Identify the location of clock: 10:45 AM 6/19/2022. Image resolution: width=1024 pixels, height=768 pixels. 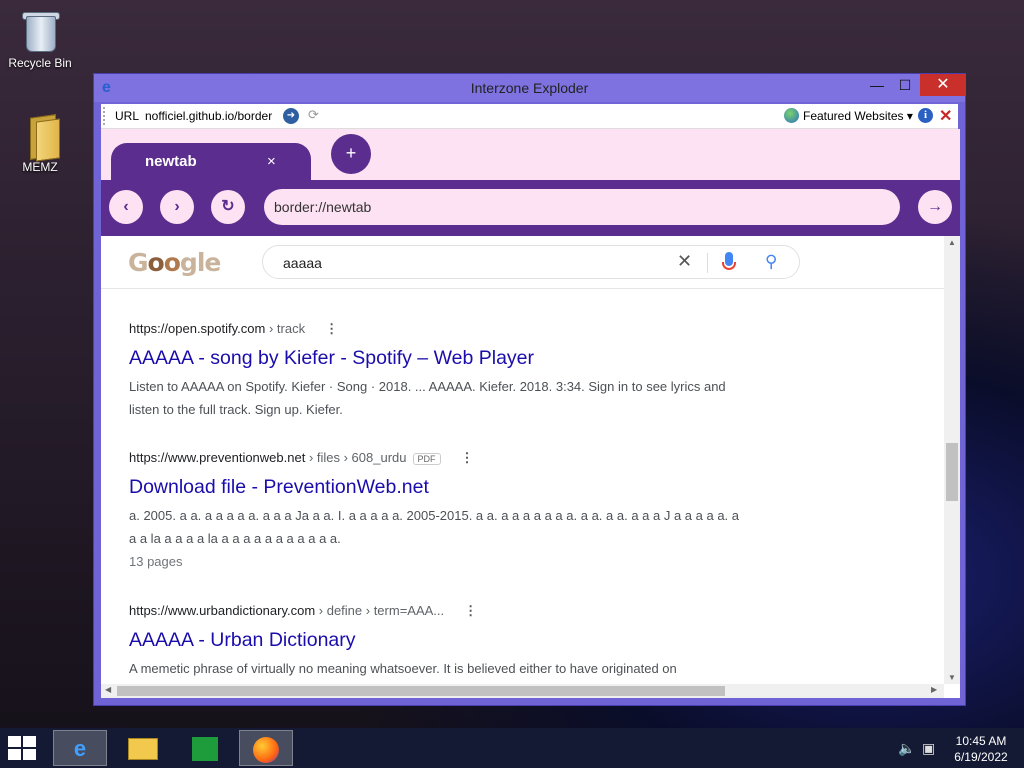
(981, 749).